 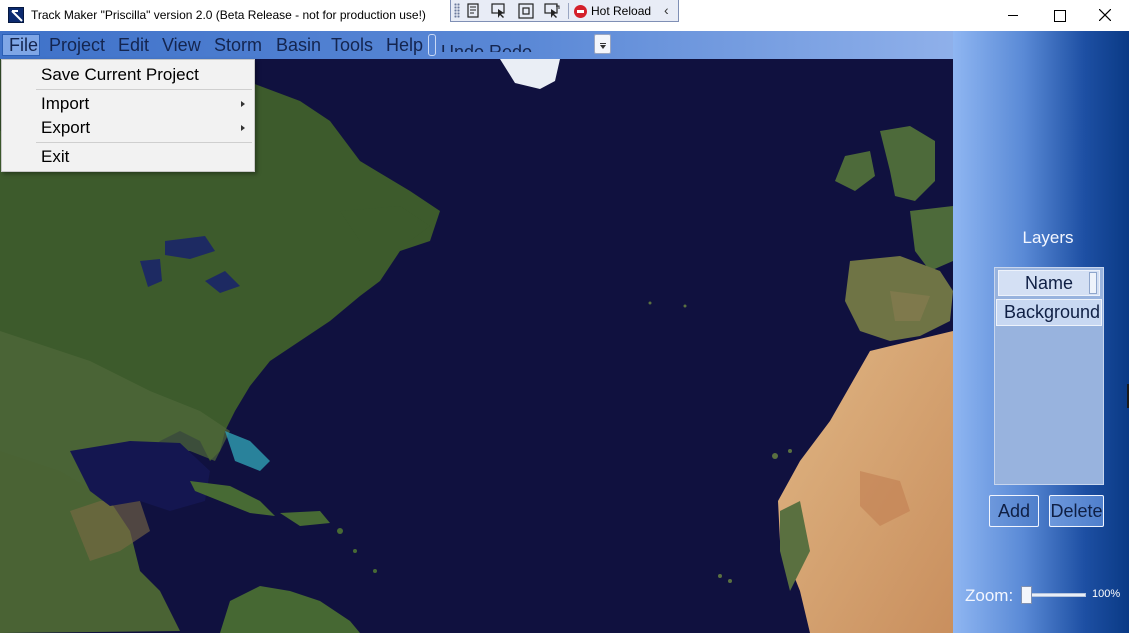 What do you see at coordinates (474, 11) in the screenshot?
I see `live-visual-tree-icon` at bounding box center [474, 11].